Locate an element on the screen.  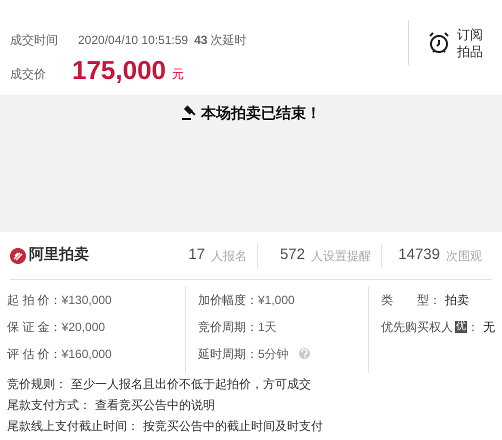
logo-icon is located at coordinates (18, 256).